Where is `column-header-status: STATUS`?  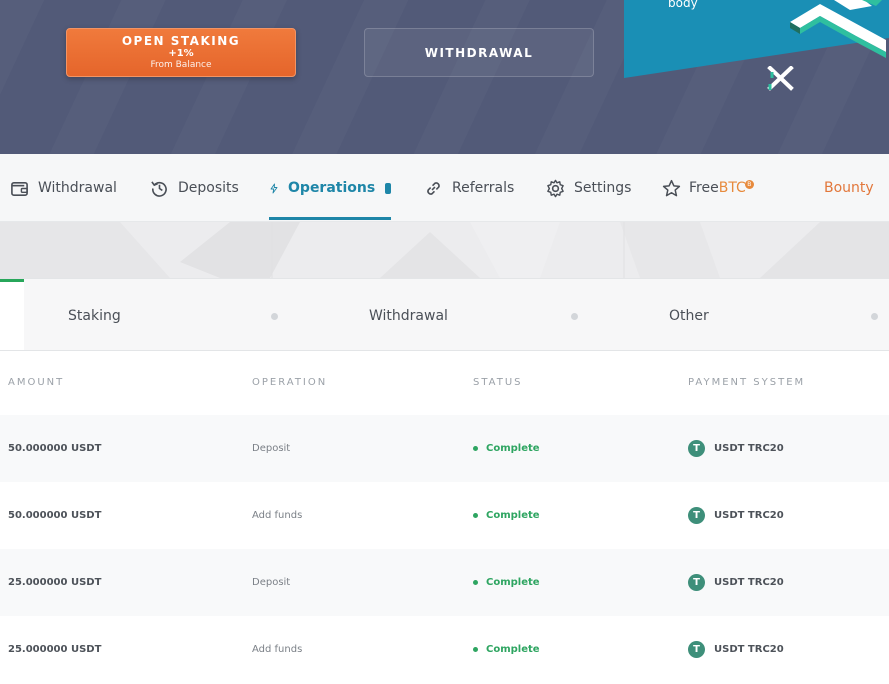
column-header-status: STATUS is located at coordinates (498, 382).